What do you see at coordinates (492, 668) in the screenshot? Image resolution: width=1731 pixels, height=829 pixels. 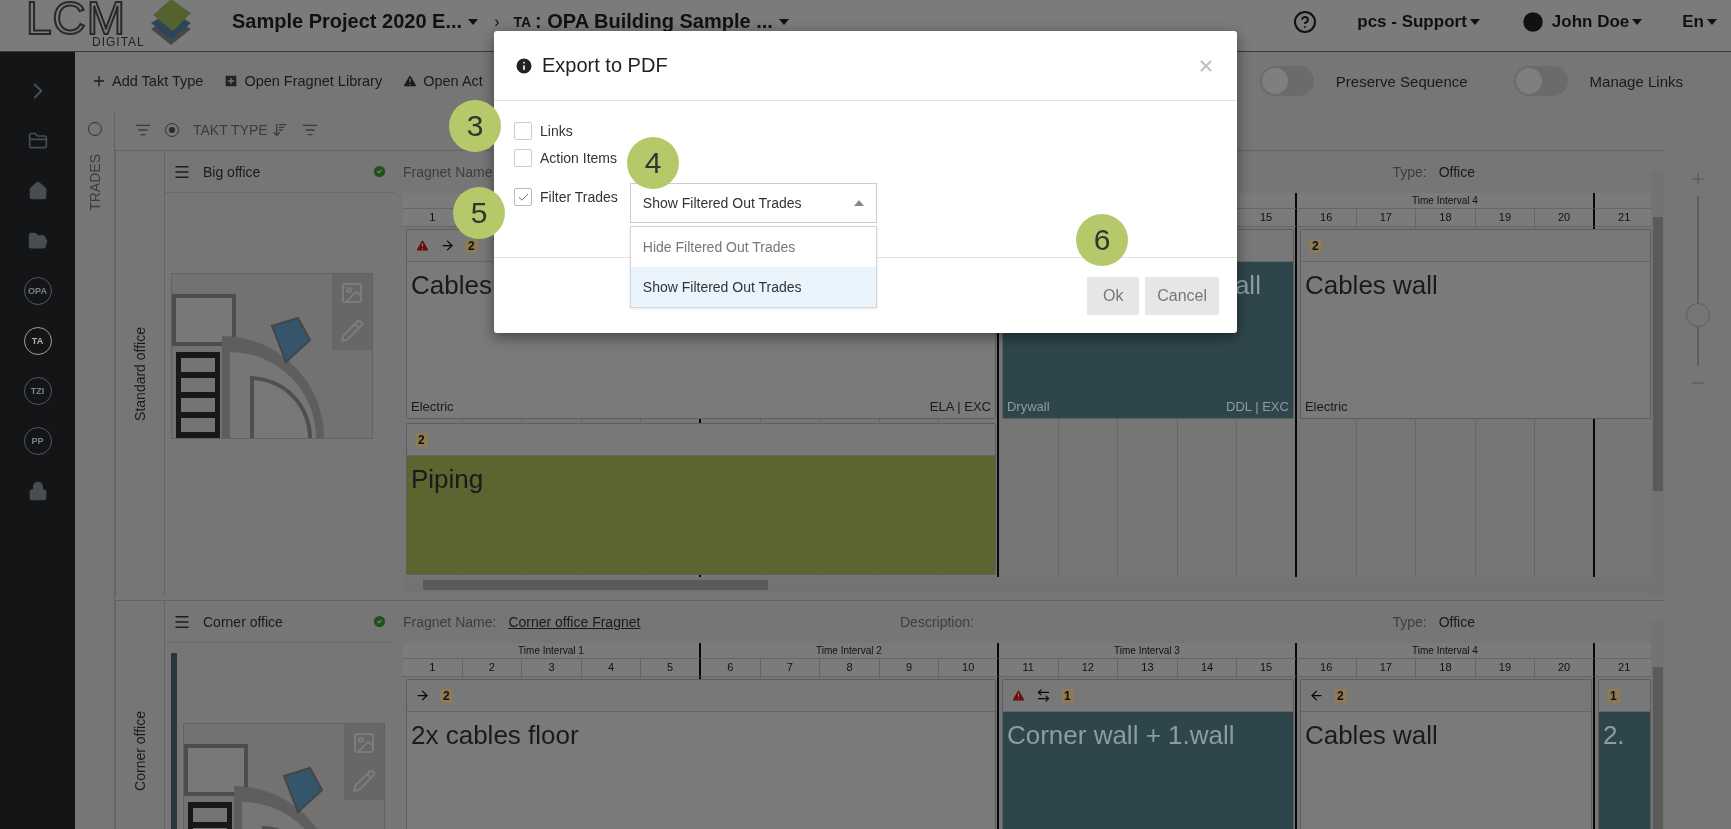 I see `column-header: 2` at bounding box center [492, 668].